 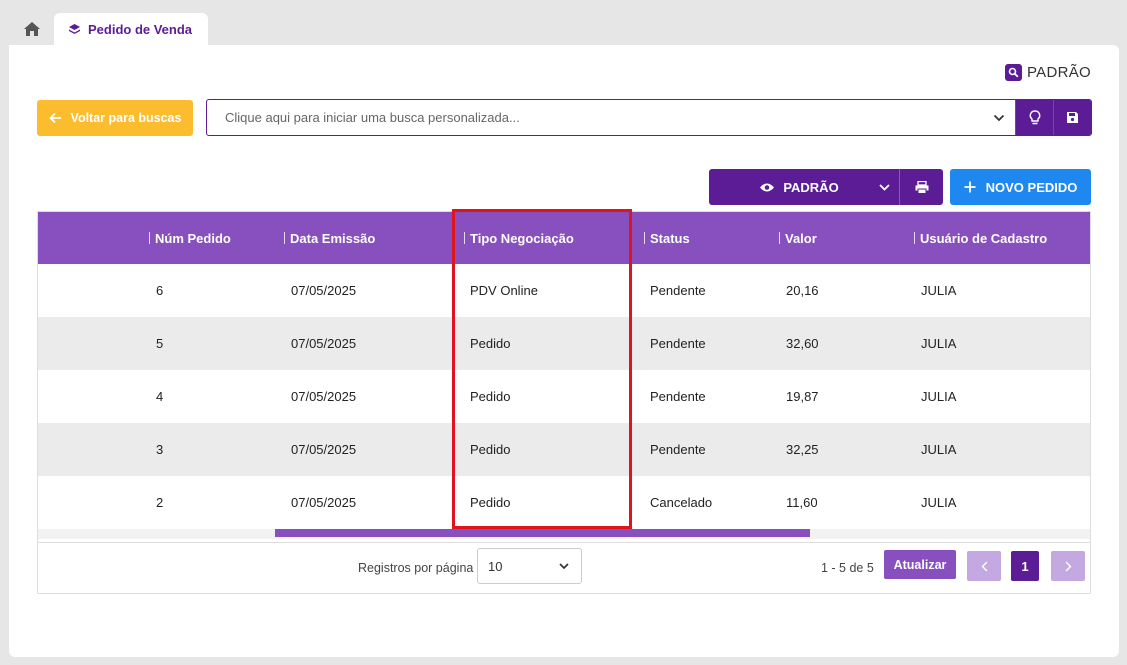 What do you see at coordinates (529, 566) in the screenshot?
I see `rows-per-page-select: 10` at bounding box center [529, 566].